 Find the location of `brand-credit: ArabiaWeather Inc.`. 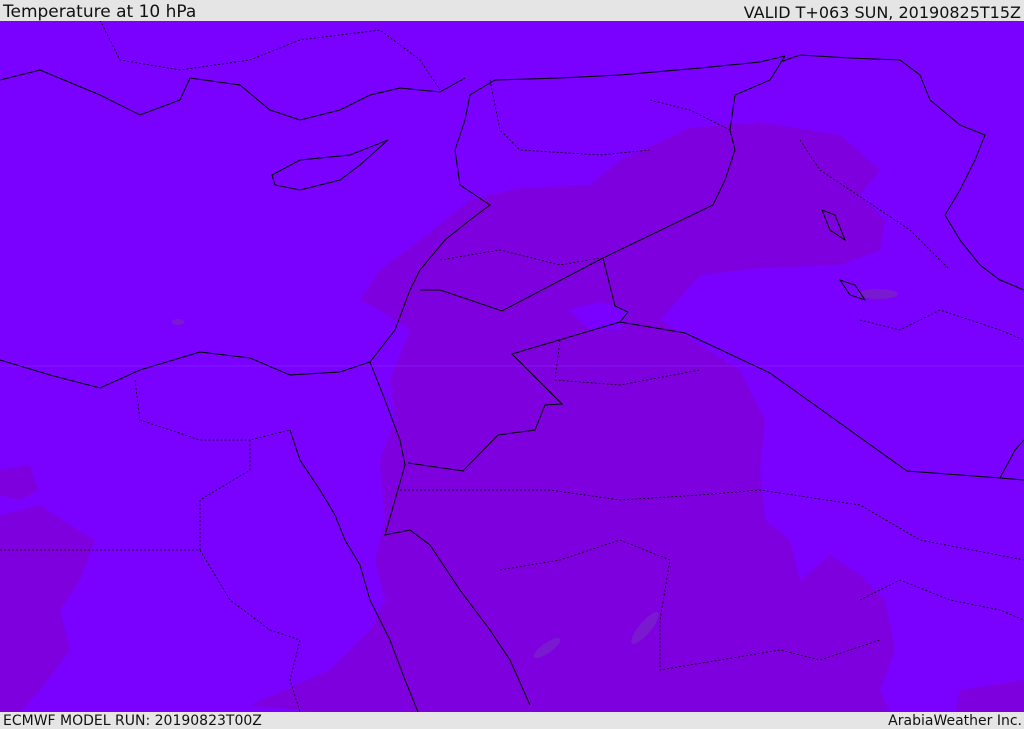

brand-credit: ArabiaWeather Inc. is located at coordinates (955, 721).